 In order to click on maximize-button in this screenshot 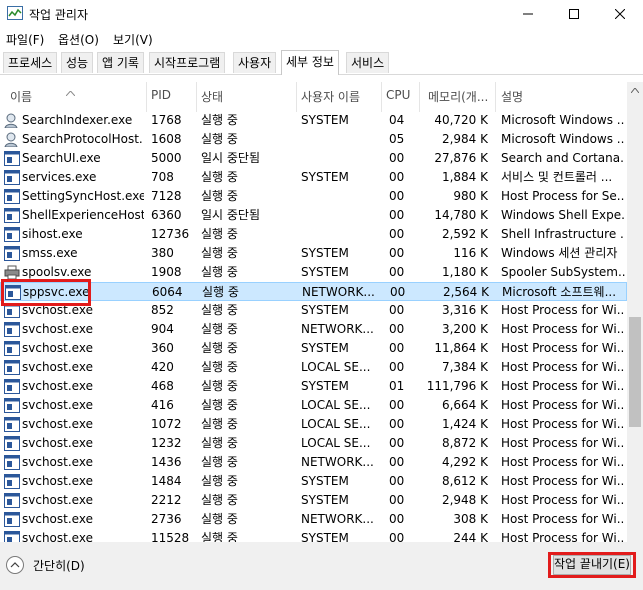, I will do `click(574, 14)`.